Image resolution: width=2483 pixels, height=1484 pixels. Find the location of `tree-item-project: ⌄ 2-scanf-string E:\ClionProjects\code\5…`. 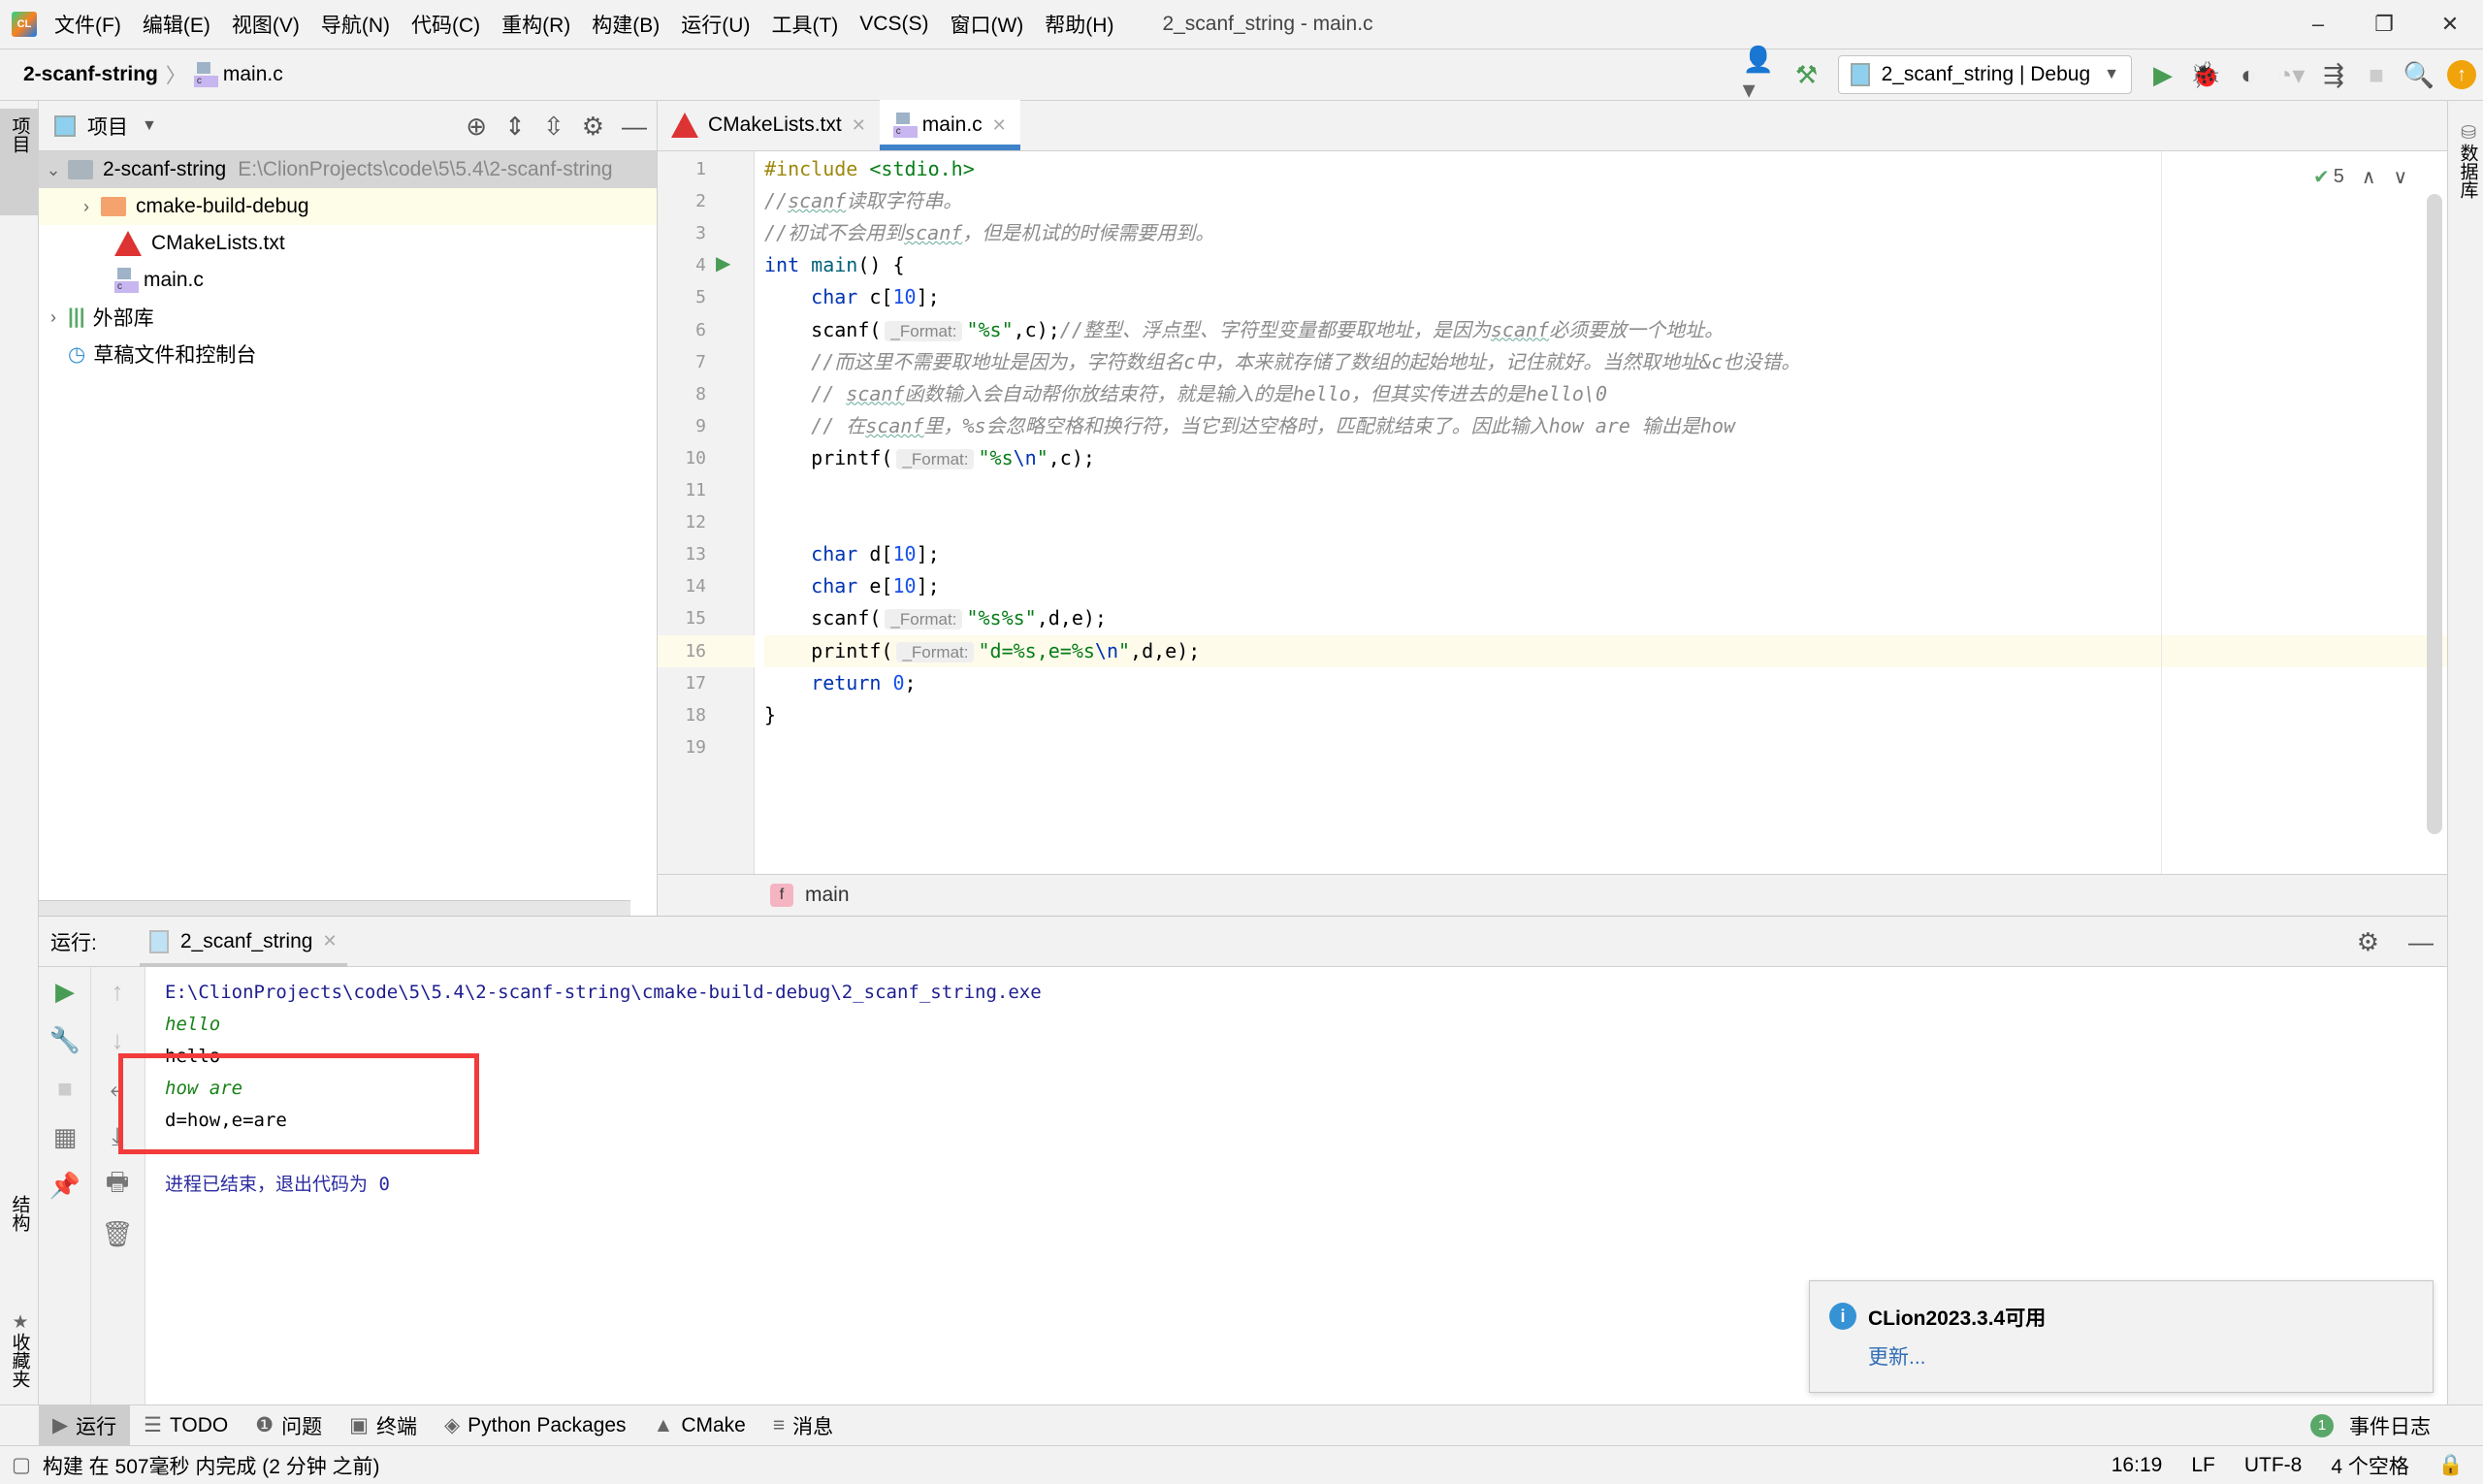

tree-item-project: ⌄ 2-scanf-string E:\ClionProjects\code\5… is located at coordinates (348, 169).